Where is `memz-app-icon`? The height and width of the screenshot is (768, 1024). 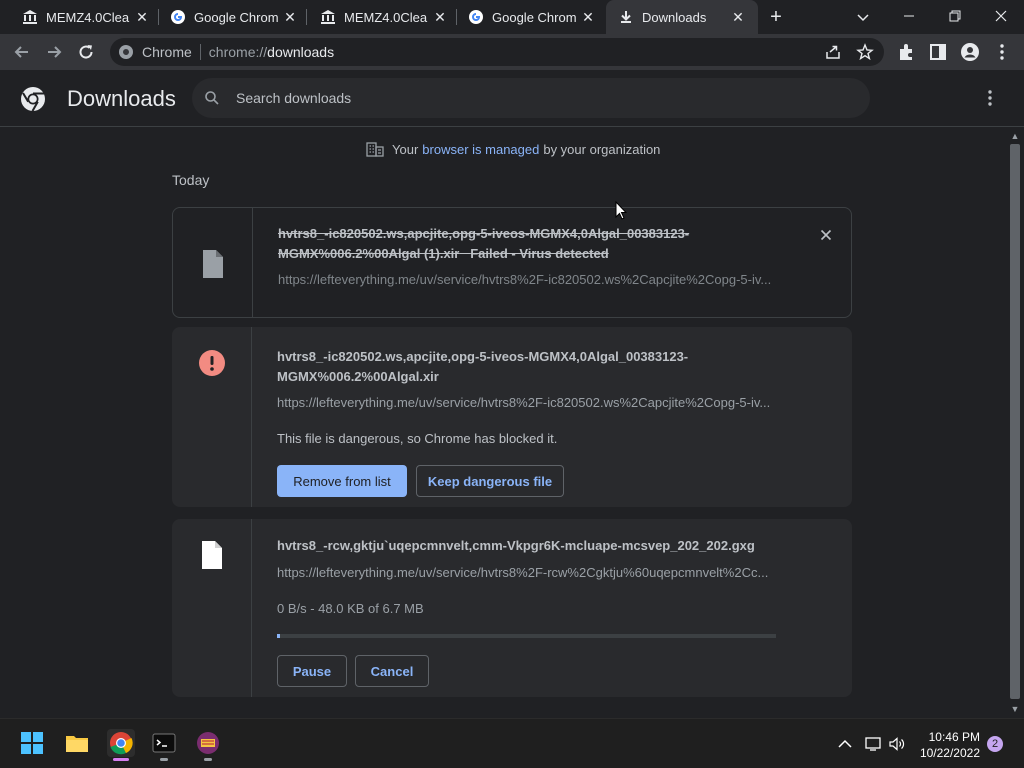 memz-app-icon is located at coordinates (208, 745).